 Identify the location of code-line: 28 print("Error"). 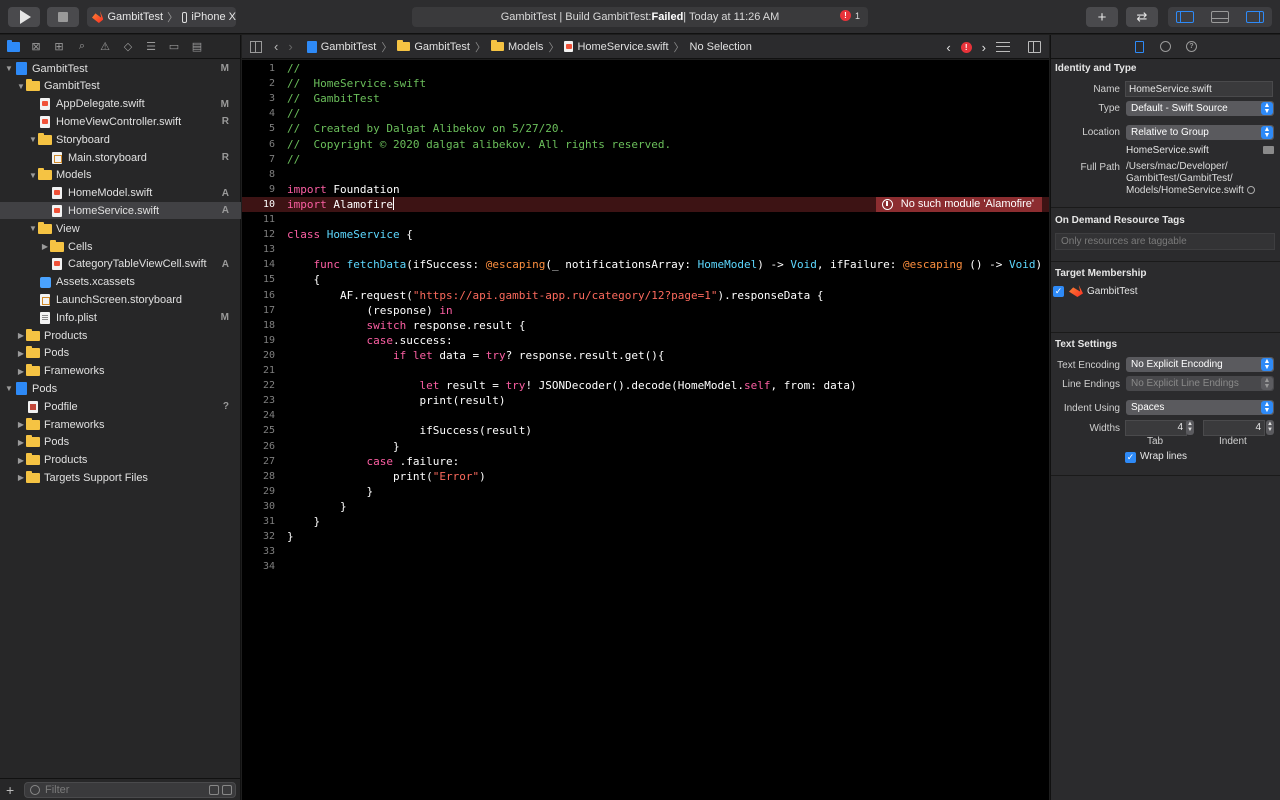
(645, 476).